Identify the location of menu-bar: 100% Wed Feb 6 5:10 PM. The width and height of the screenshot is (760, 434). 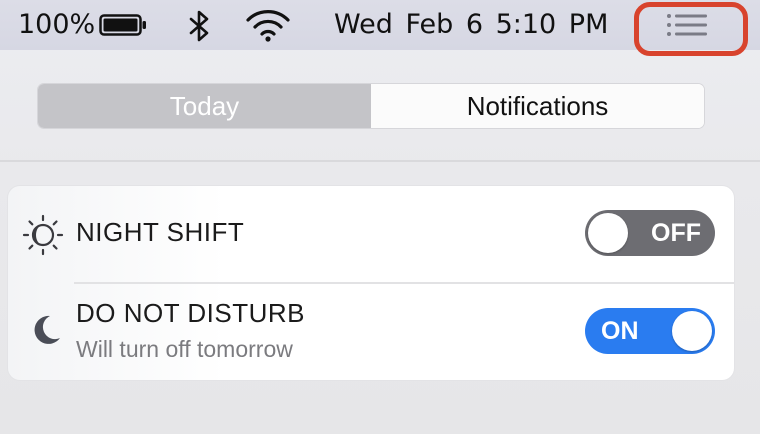
(380, 28).